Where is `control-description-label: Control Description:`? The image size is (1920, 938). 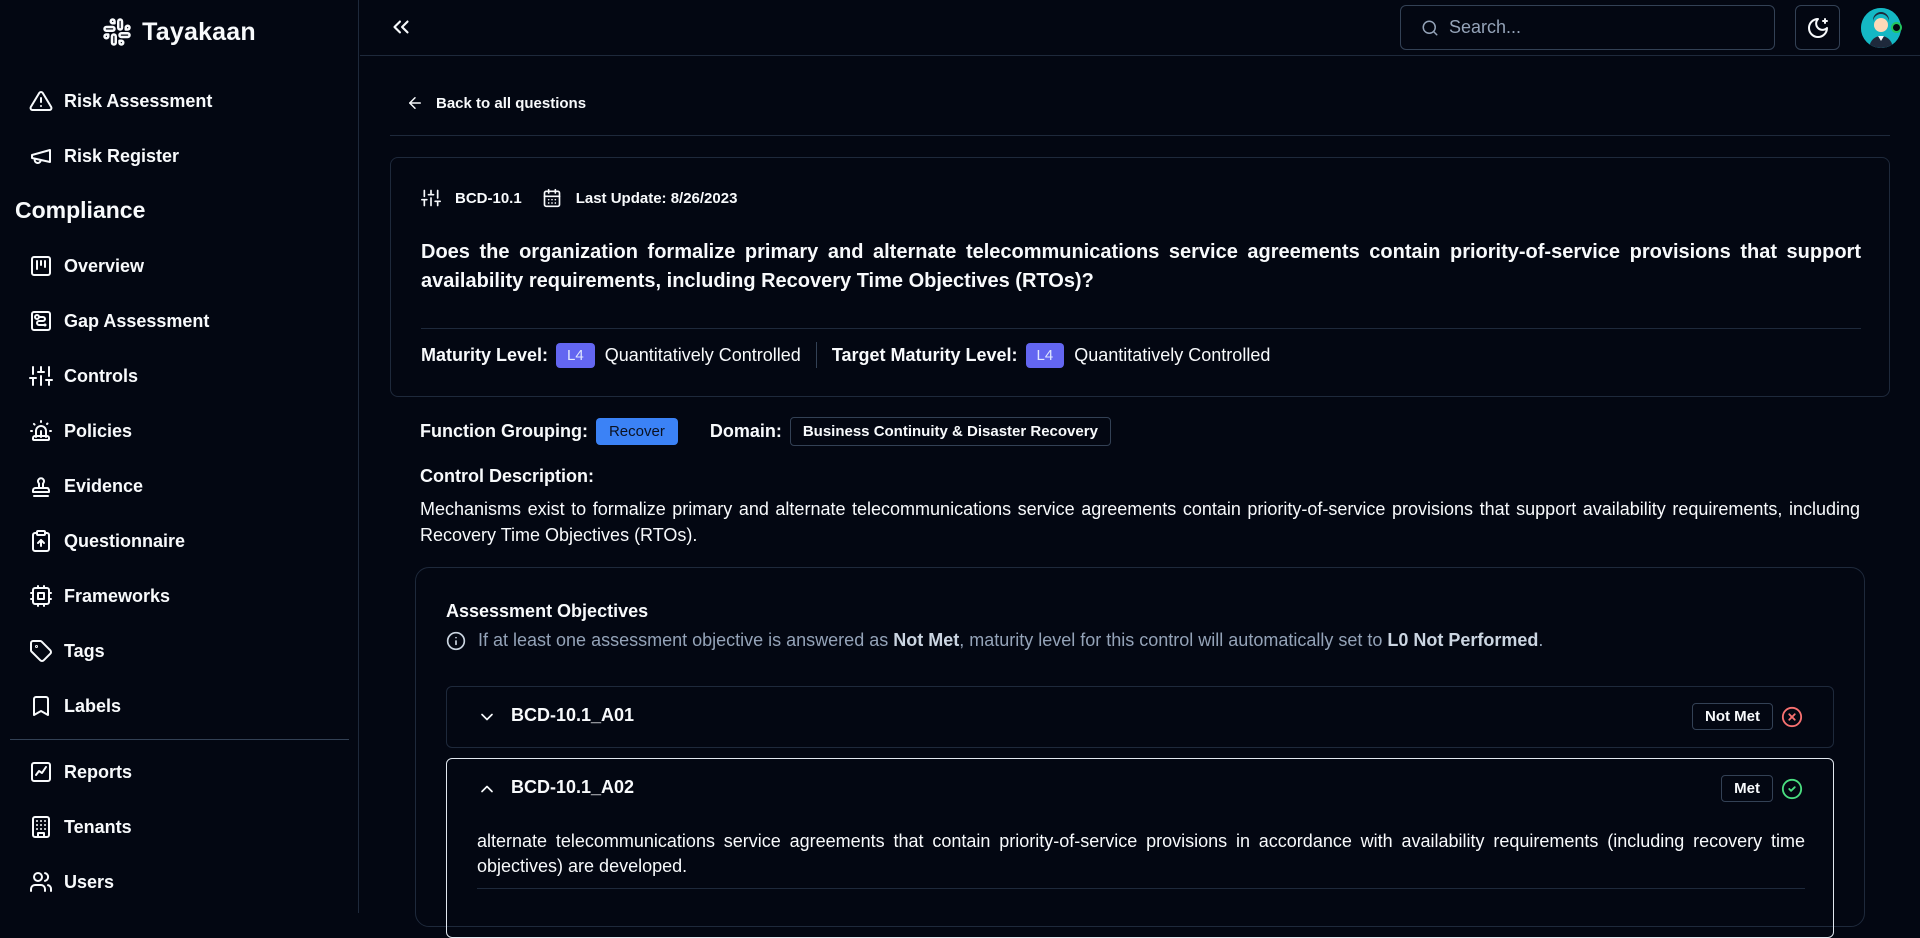
control-description-label: Control Description: is located at coordinates (507, 476).